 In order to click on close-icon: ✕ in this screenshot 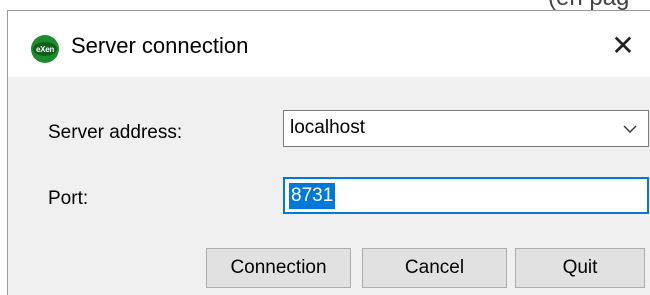, I will do `click(623, 45)`.